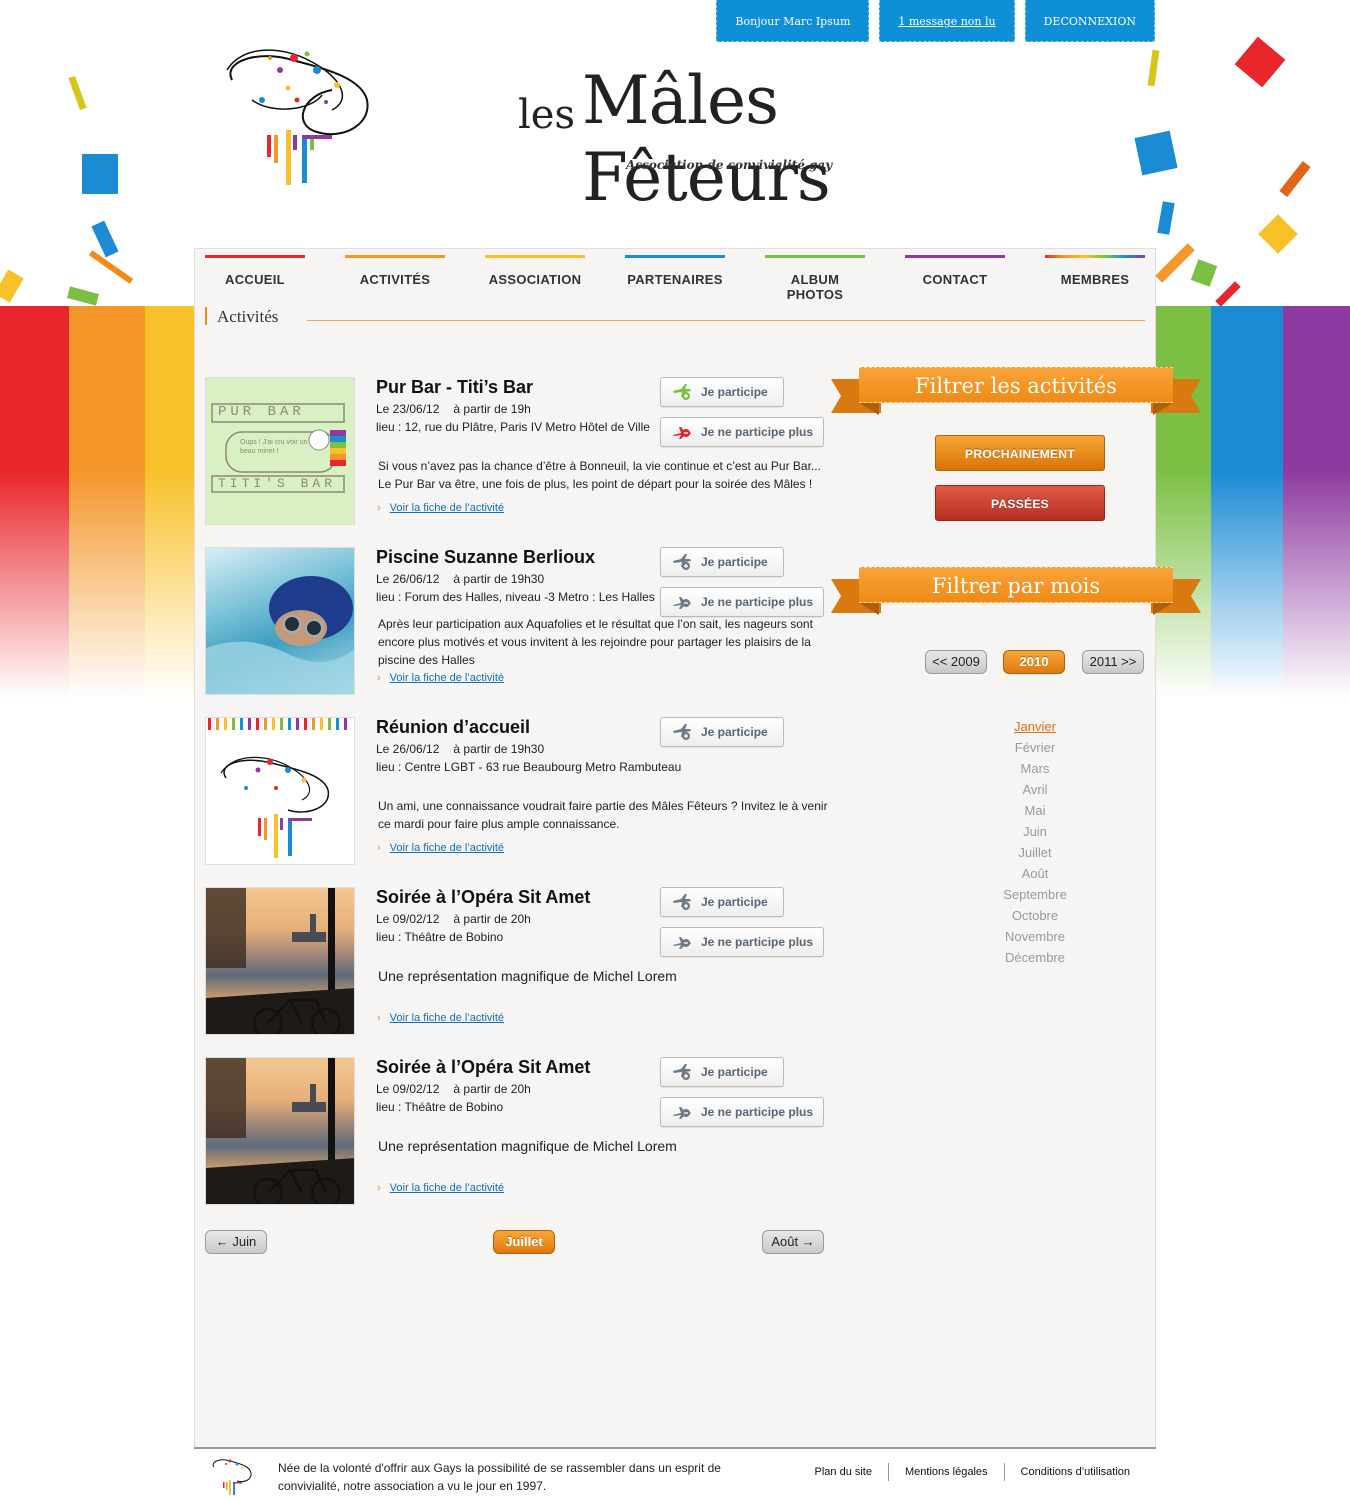 Image resolution: width=1350 pixels, height=1500 pixels. What do you see at coordinates (1035, 771) in the screenshot?
I see `month-item: Mars` at bounding box center [1035, 771].